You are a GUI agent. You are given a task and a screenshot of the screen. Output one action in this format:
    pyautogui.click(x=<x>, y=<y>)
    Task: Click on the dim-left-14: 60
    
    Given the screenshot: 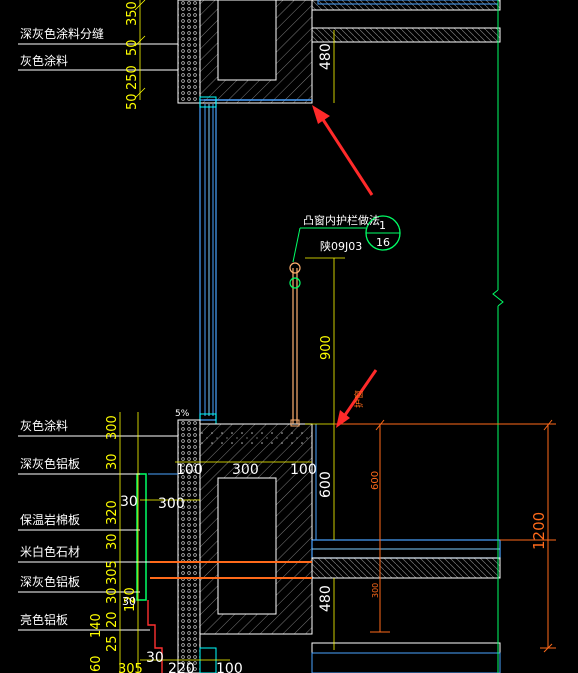 What is the action you would take?
    pyautogui.click(x=96, y=663)
    